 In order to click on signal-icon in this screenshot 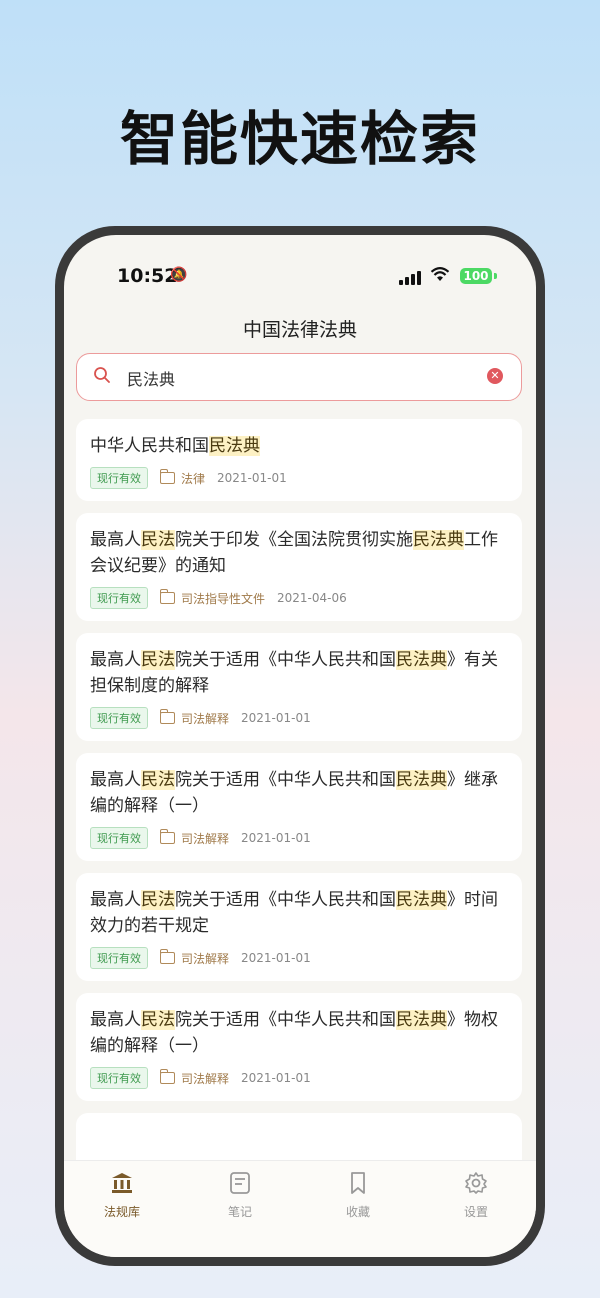, I will do `click(410, 278)`.